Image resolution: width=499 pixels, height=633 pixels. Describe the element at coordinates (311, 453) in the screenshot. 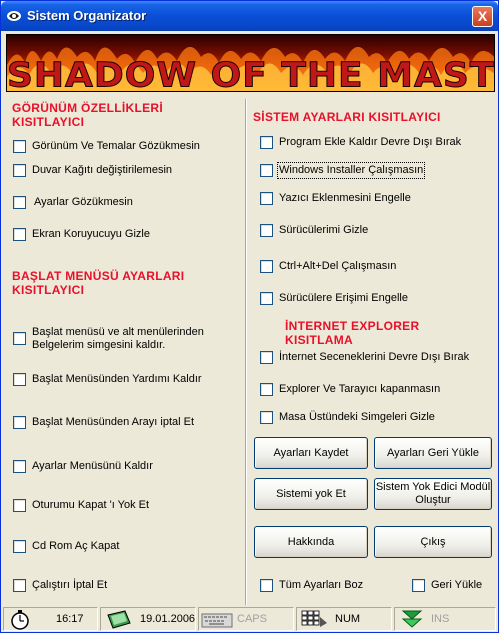

I see `save-settings-button: Ayarları Kaydet` at that location.